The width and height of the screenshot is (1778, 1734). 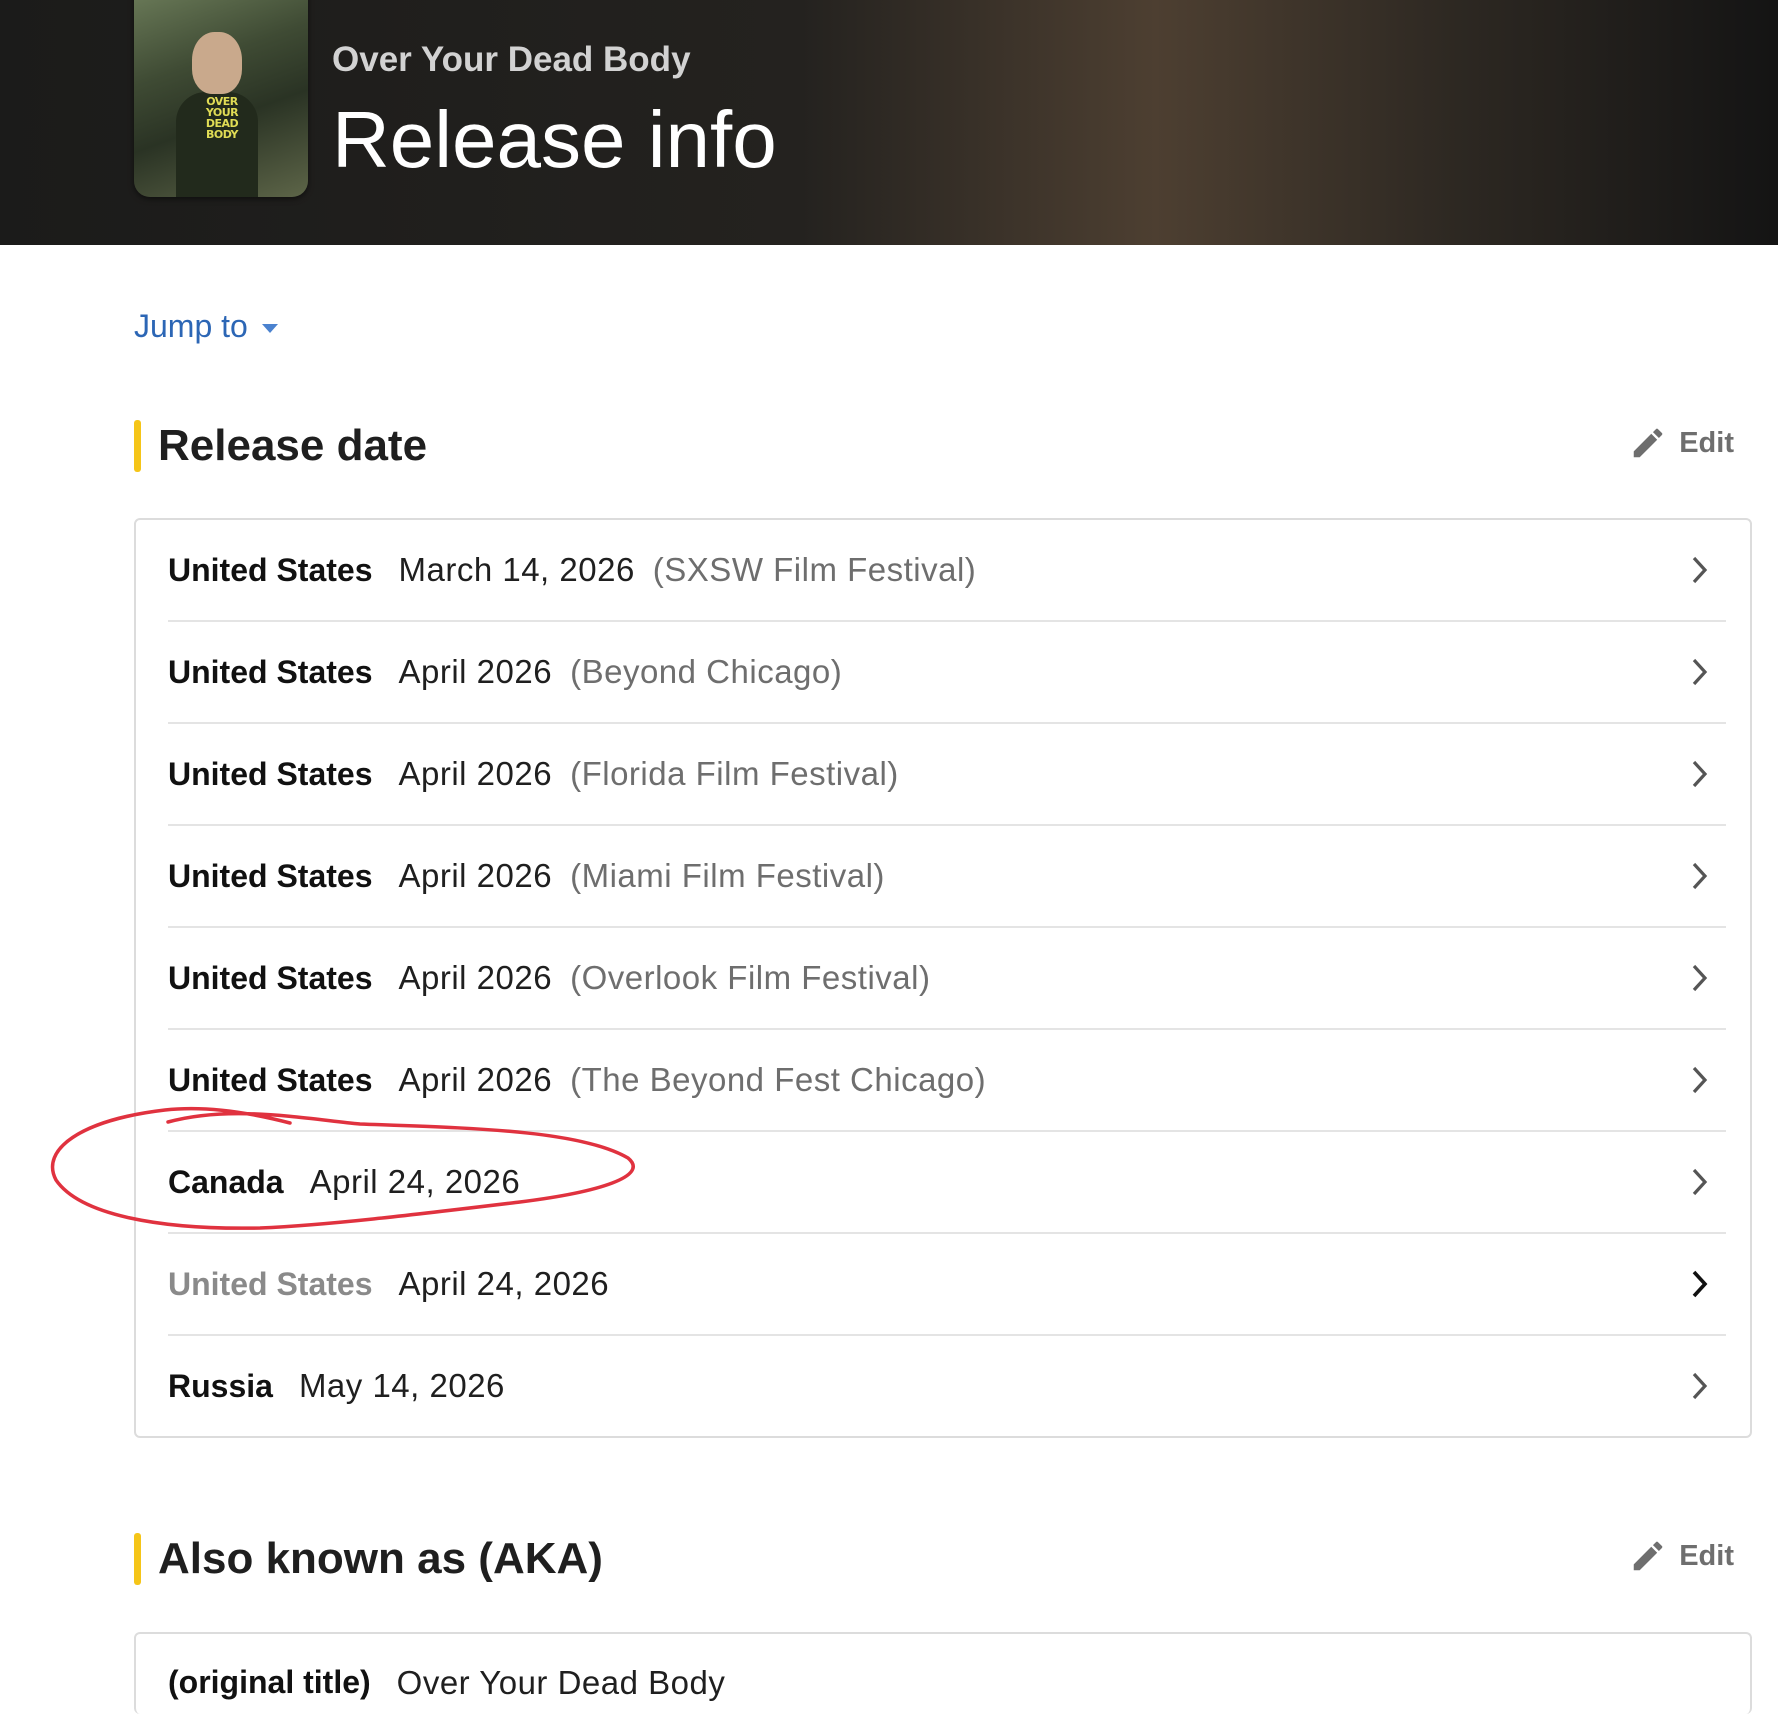 I want to click on row-country: Canada, so click(x=226, y=1181).